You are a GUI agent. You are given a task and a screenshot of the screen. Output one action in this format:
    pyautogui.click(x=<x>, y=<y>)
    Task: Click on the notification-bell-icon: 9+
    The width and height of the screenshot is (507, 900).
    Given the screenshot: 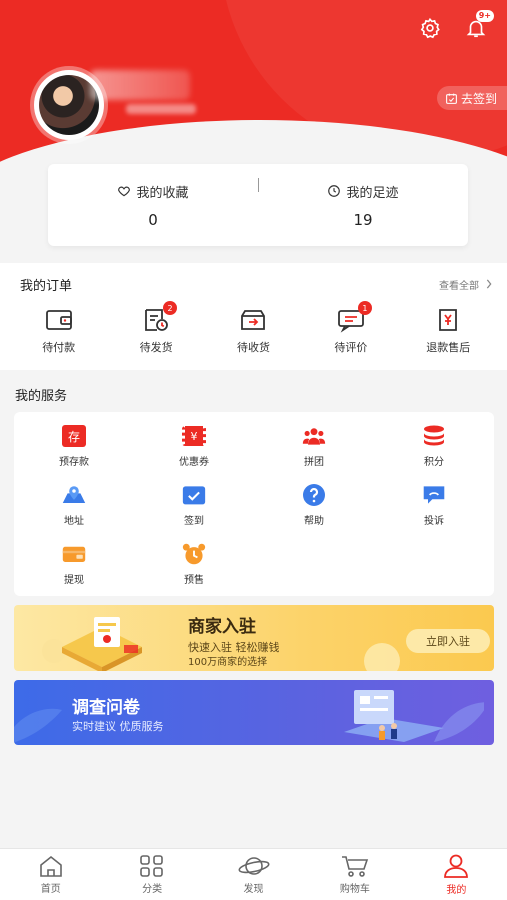 What is the action you would take?
    pyautogui.click(x=478, y=26)
    